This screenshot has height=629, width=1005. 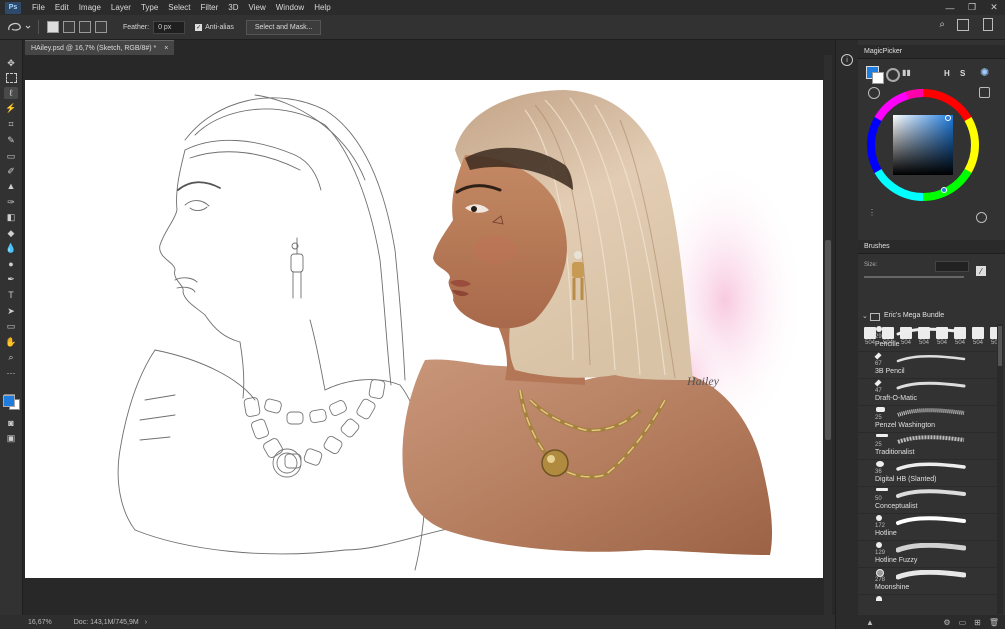 I want to click on vertical-scrollbar-thumb, so click(x=828, y=340).